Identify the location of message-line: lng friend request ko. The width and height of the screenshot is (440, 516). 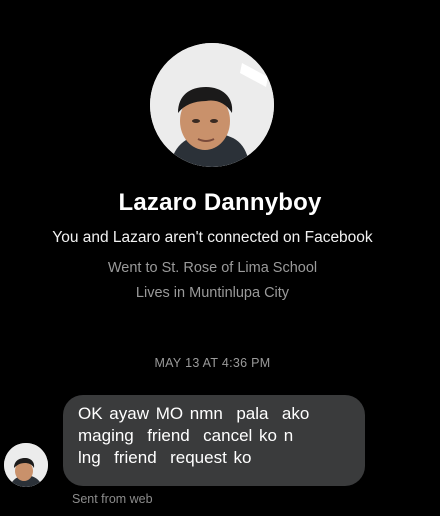
(165, 457).